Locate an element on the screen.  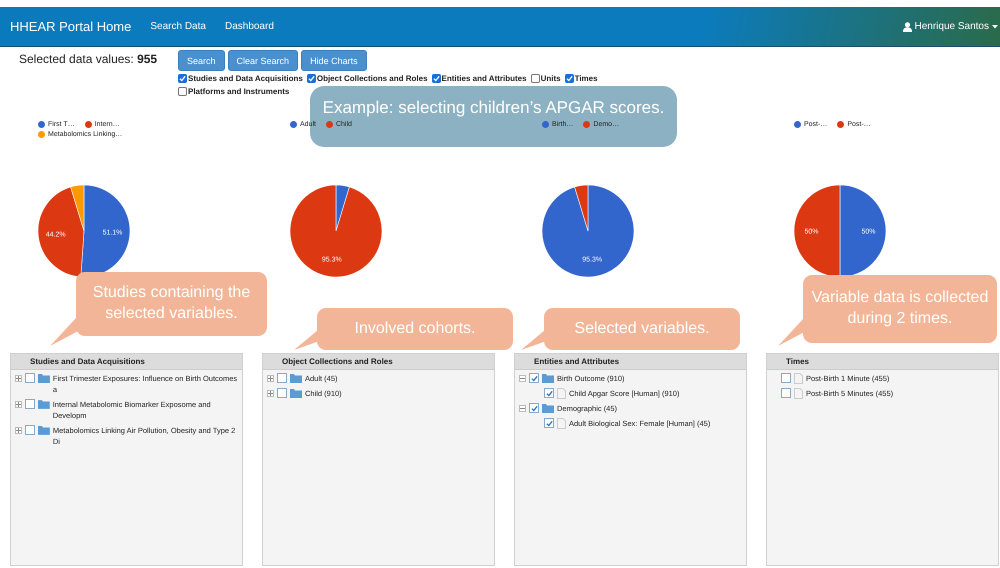
panel-title: Times is located at coordinates (882, 362).